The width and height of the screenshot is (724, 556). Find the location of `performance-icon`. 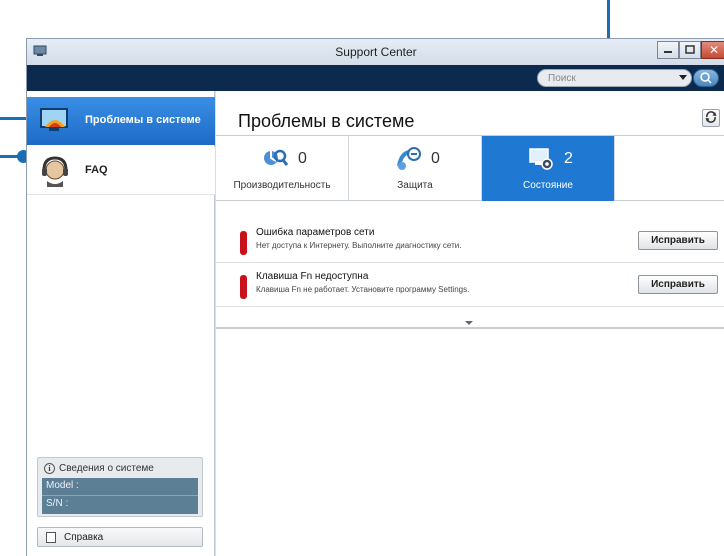

performance-icon is located at coordinates (276, 157).